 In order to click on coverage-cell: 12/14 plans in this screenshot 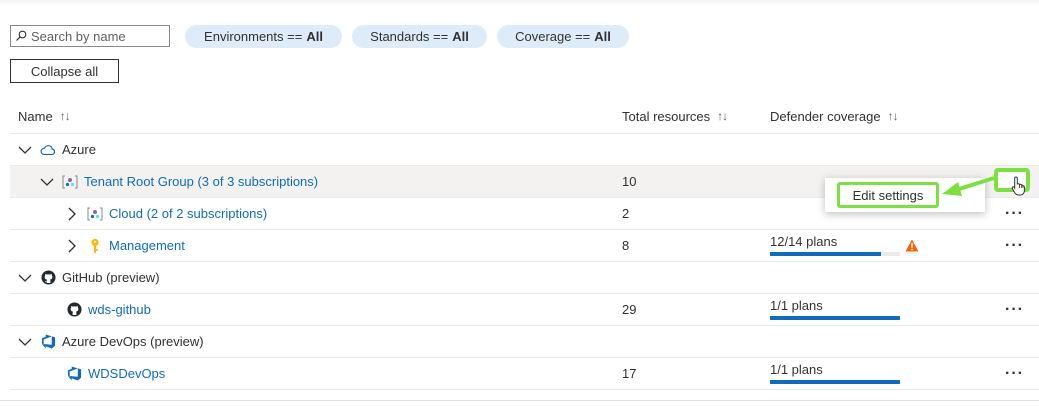, I will do `click(835, 245)`.